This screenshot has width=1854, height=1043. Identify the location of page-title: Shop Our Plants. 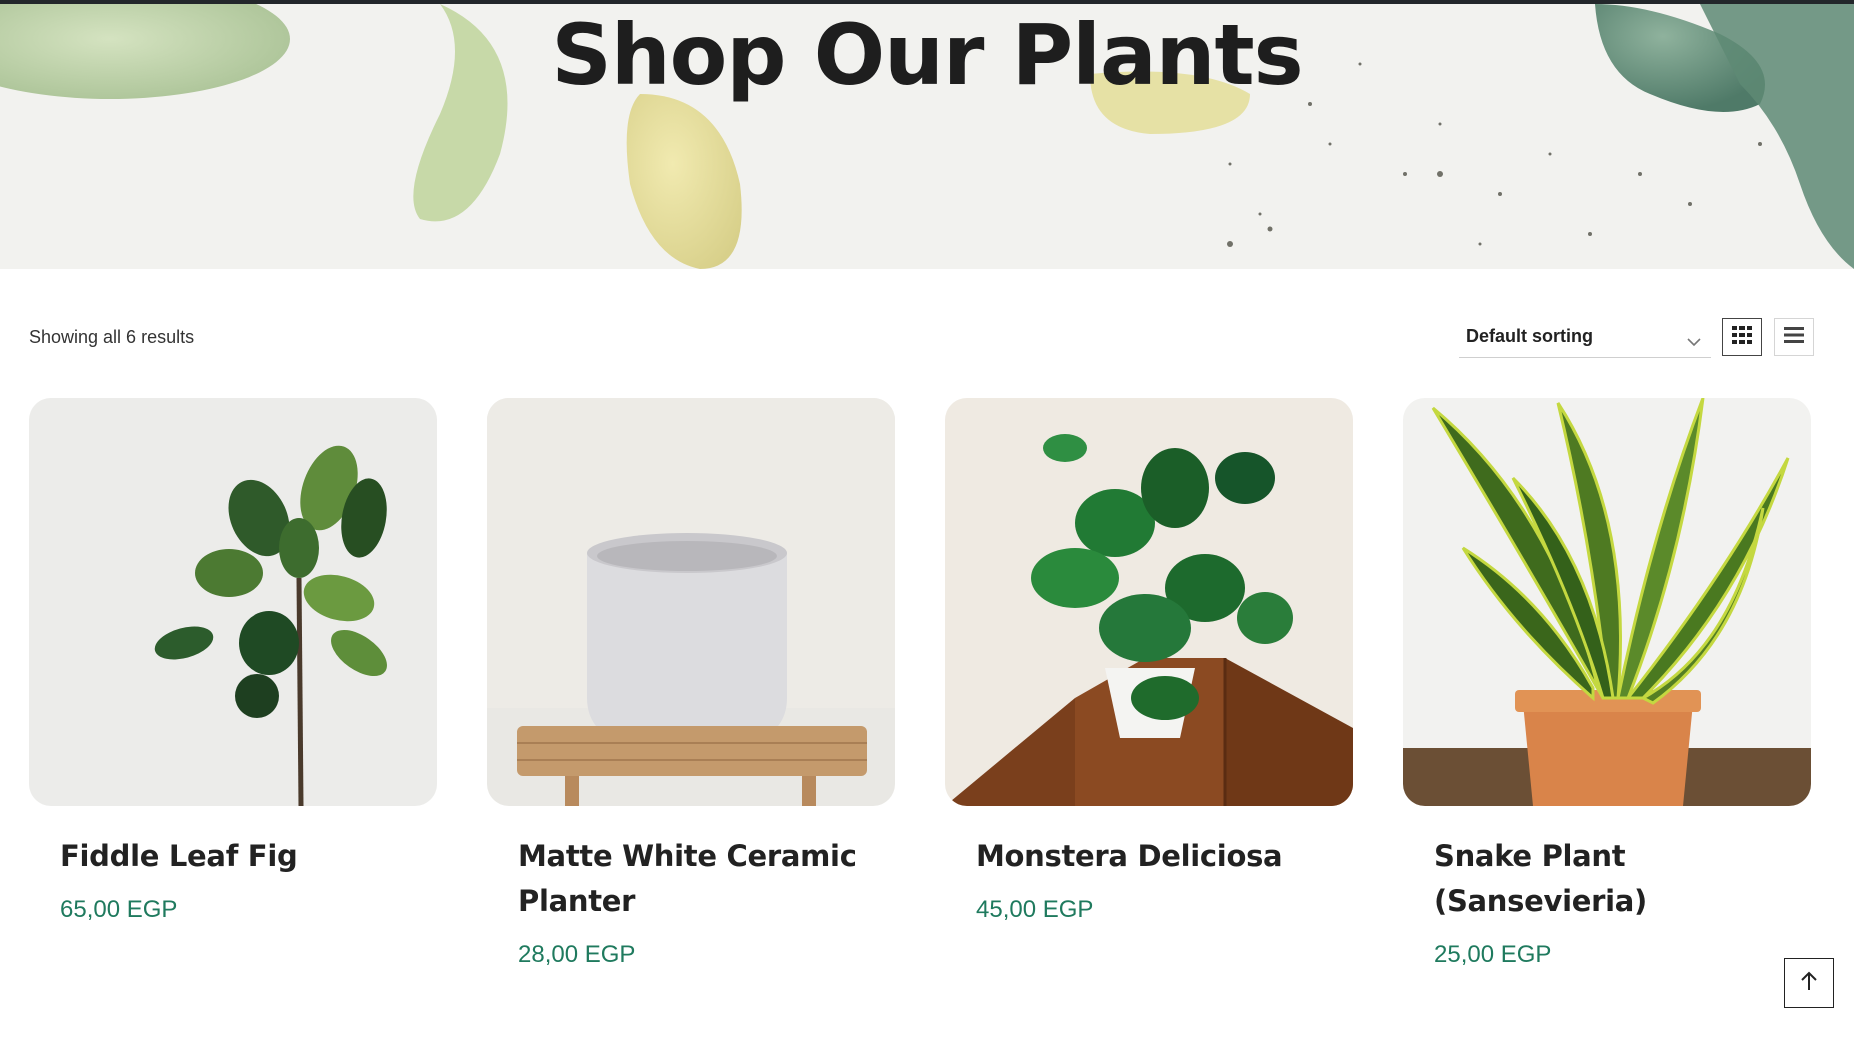
(927, 55).